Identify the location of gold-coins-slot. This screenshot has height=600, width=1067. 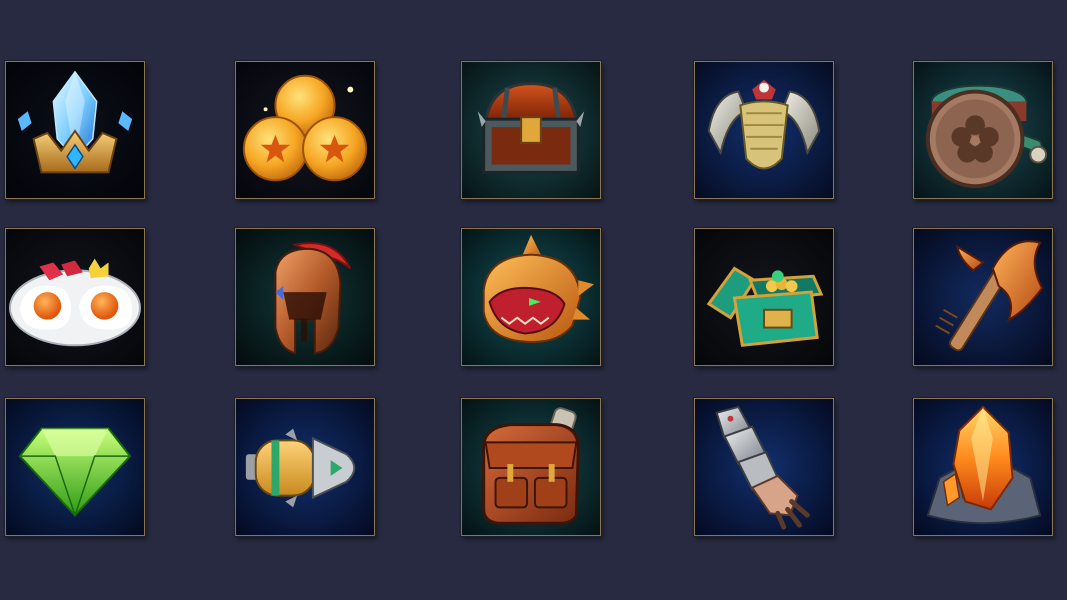
(305, 130).